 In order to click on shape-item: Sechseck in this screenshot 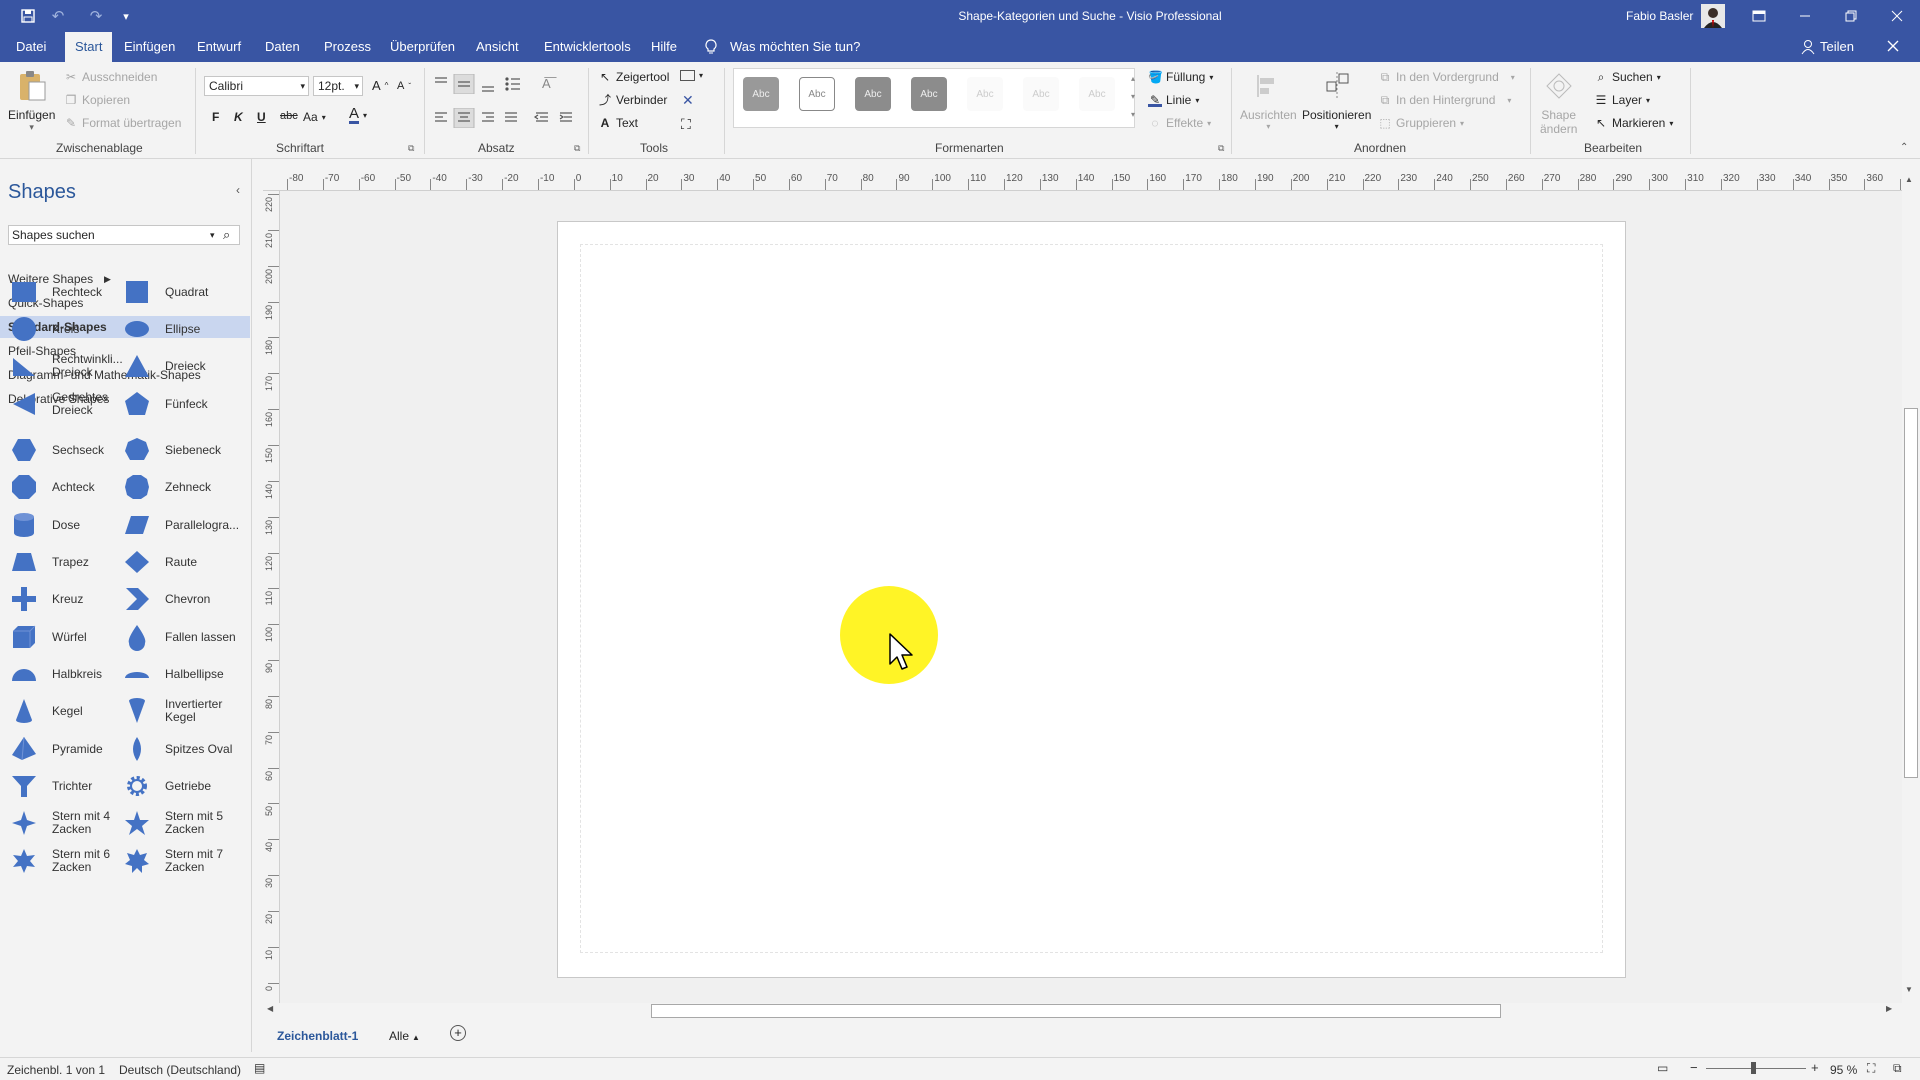, I will do `click(57, 450)`.